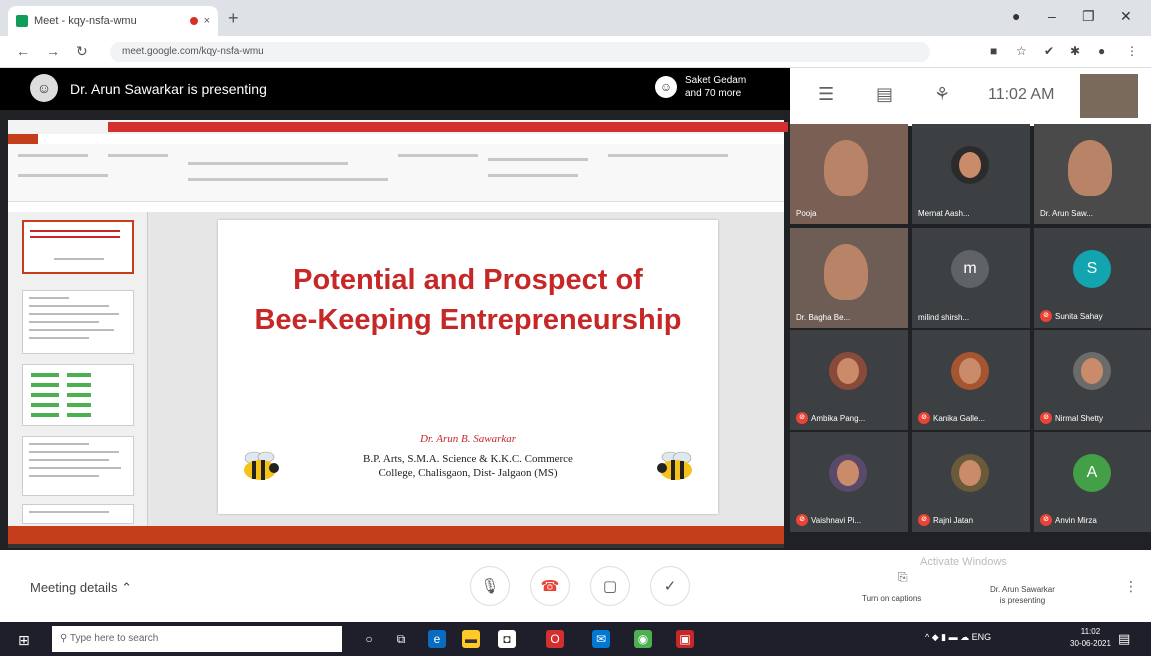 Image resolution: width=1151 pixels, height=656 pixels. I want to click on ppt-ribbon-tabs, so click(396, 139).